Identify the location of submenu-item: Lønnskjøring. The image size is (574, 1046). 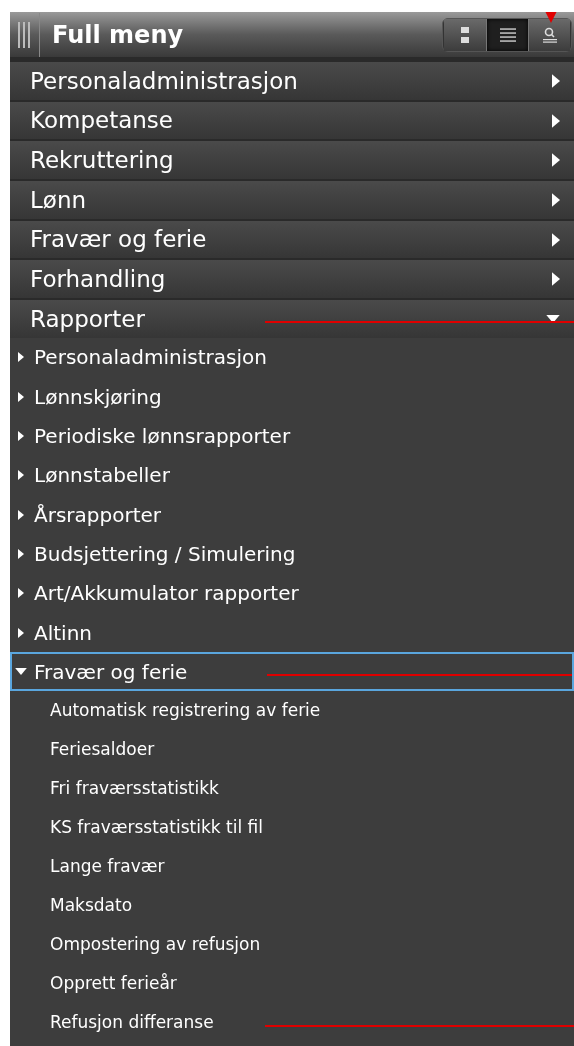
(292, 397).